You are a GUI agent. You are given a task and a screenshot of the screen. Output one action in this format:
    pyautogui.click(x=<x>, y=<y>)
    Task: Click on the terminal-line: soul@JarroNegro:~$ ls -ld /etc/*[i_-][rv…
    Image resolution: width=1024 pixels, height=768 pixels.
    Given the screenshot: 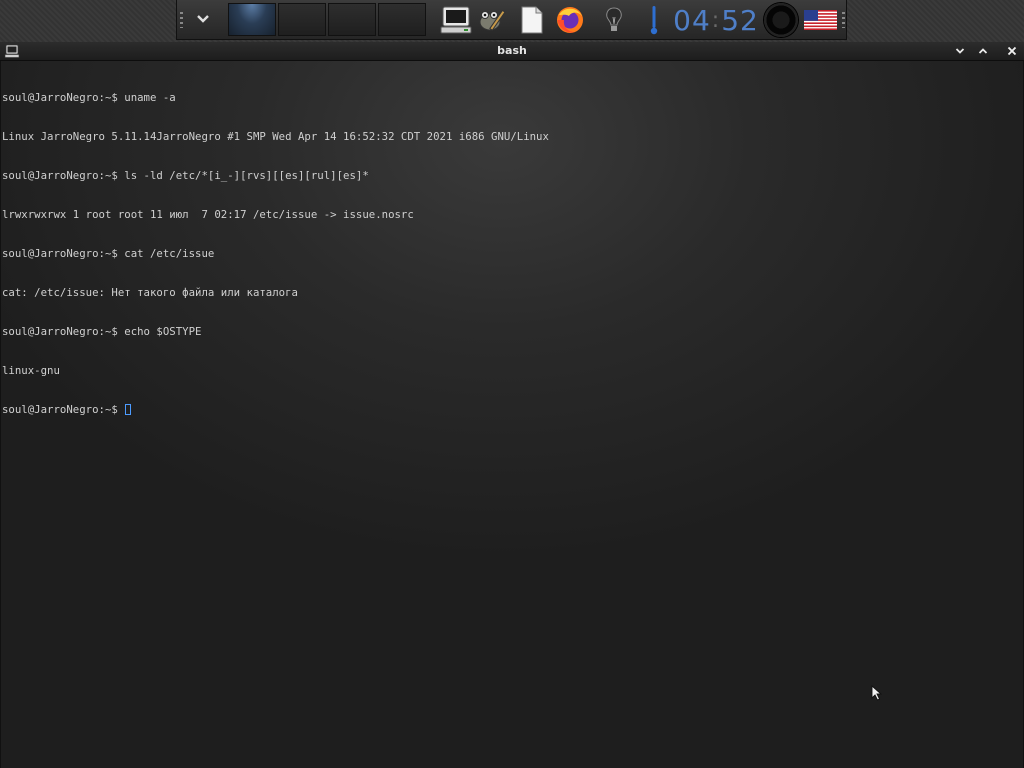 What is the action you would take?
    pyautogui.click(x=185, y=175)
    